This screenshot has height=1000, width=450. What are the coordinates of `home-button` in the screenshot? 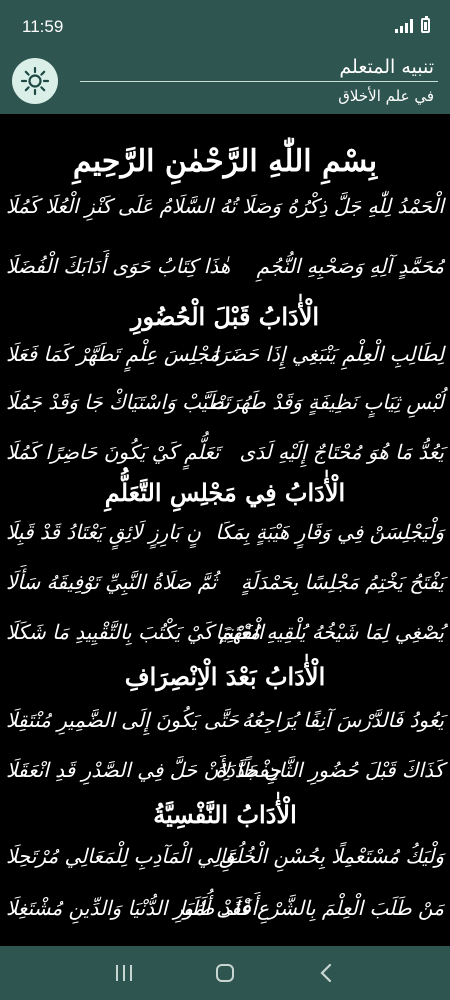 It's located at (225, 973).